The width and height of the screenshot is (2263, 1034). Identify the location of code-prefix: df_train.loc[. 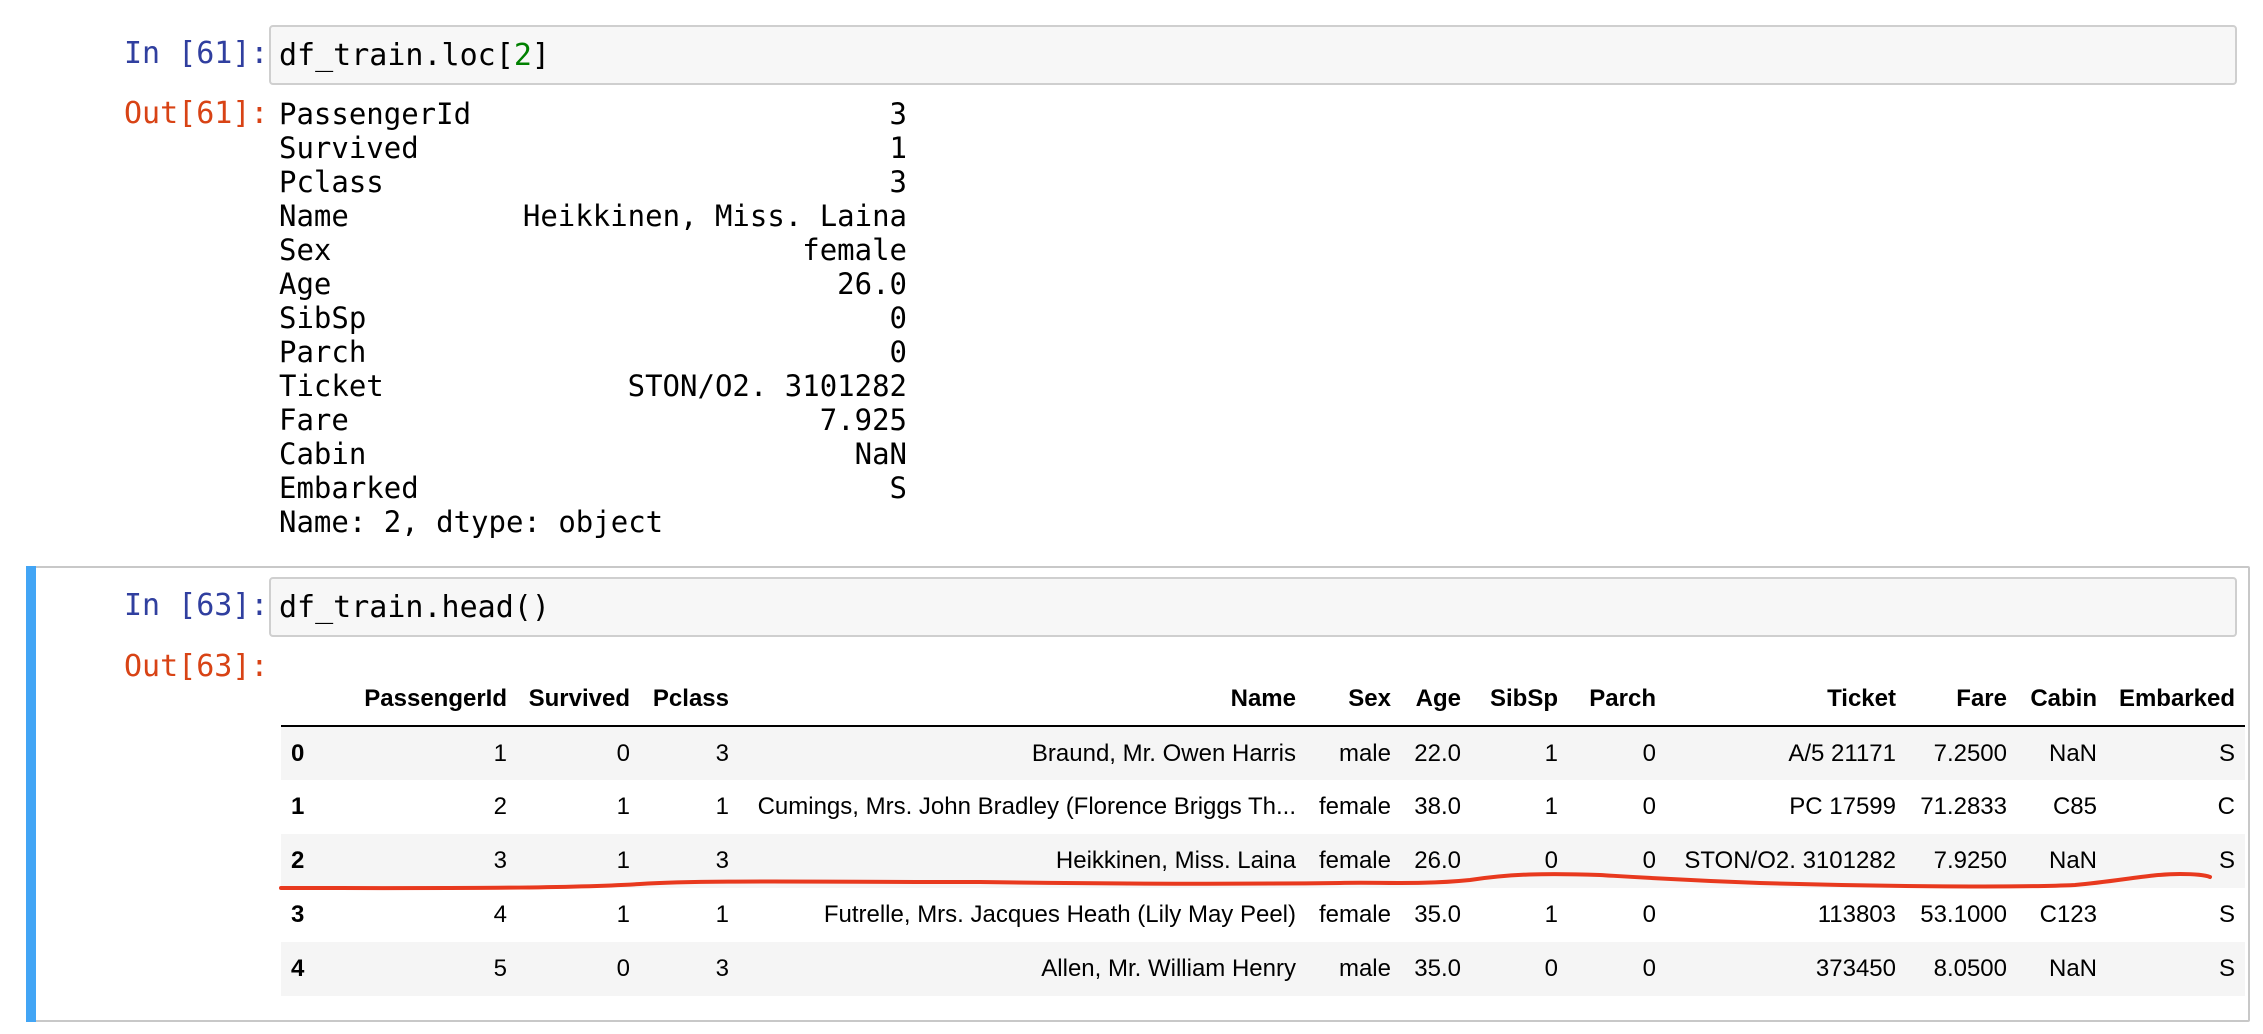
(396, 55).